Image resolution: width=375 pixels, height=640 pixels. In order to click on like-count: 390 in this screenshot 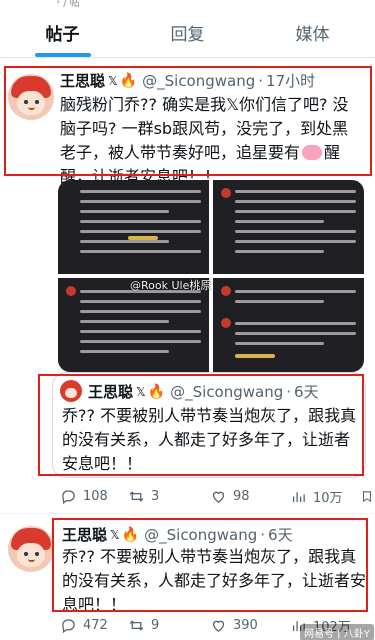, I will do `click(245, 625)`.